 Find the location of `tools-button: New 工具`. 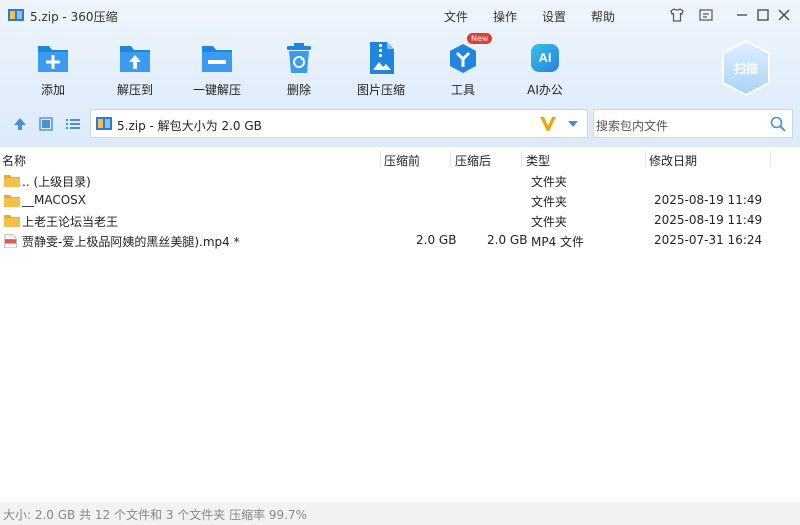

tools-button: New 工具 is located at coordinates (463, 66).